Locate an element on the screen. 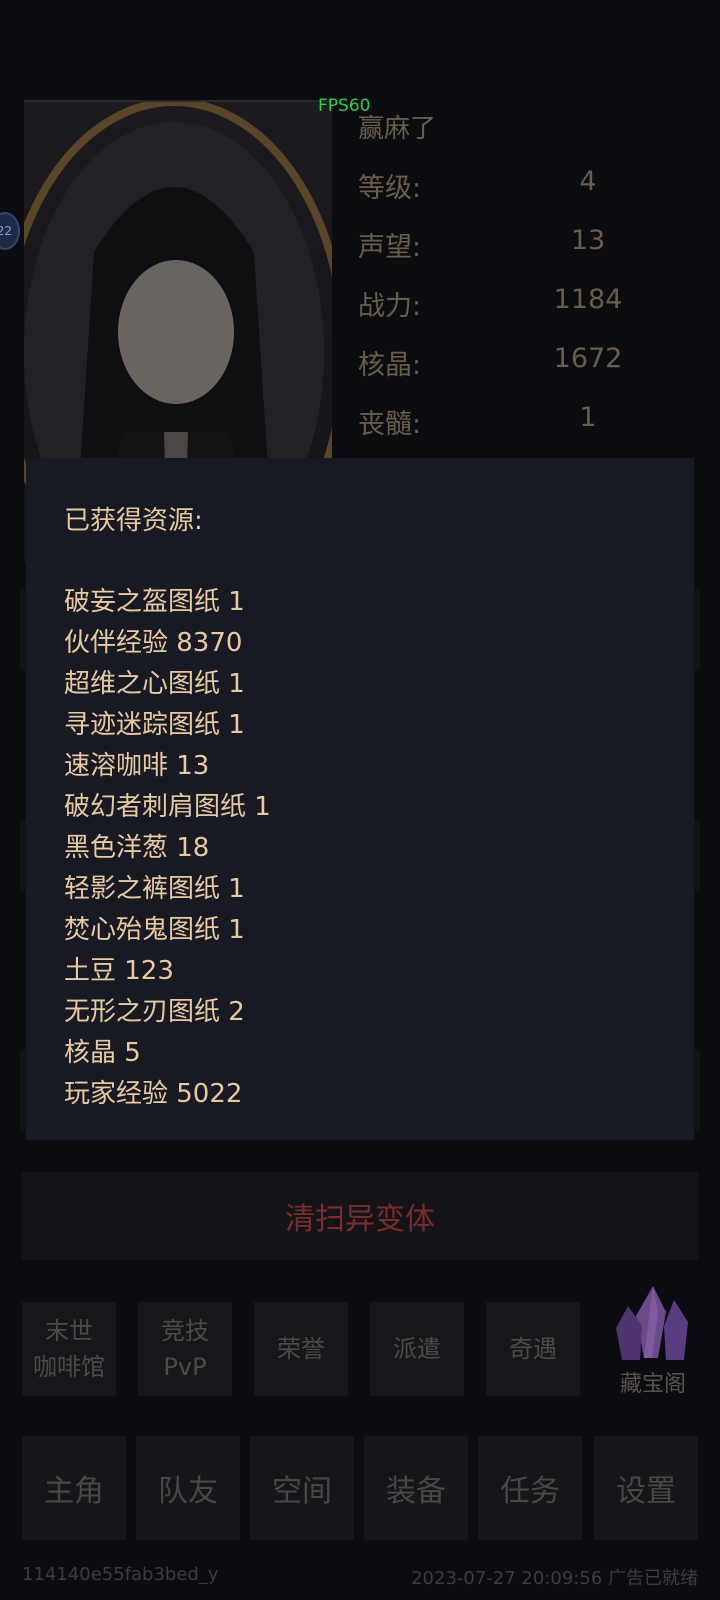  feature-label-line2: 咖啡馆 is located at coordinates (69, 1367).